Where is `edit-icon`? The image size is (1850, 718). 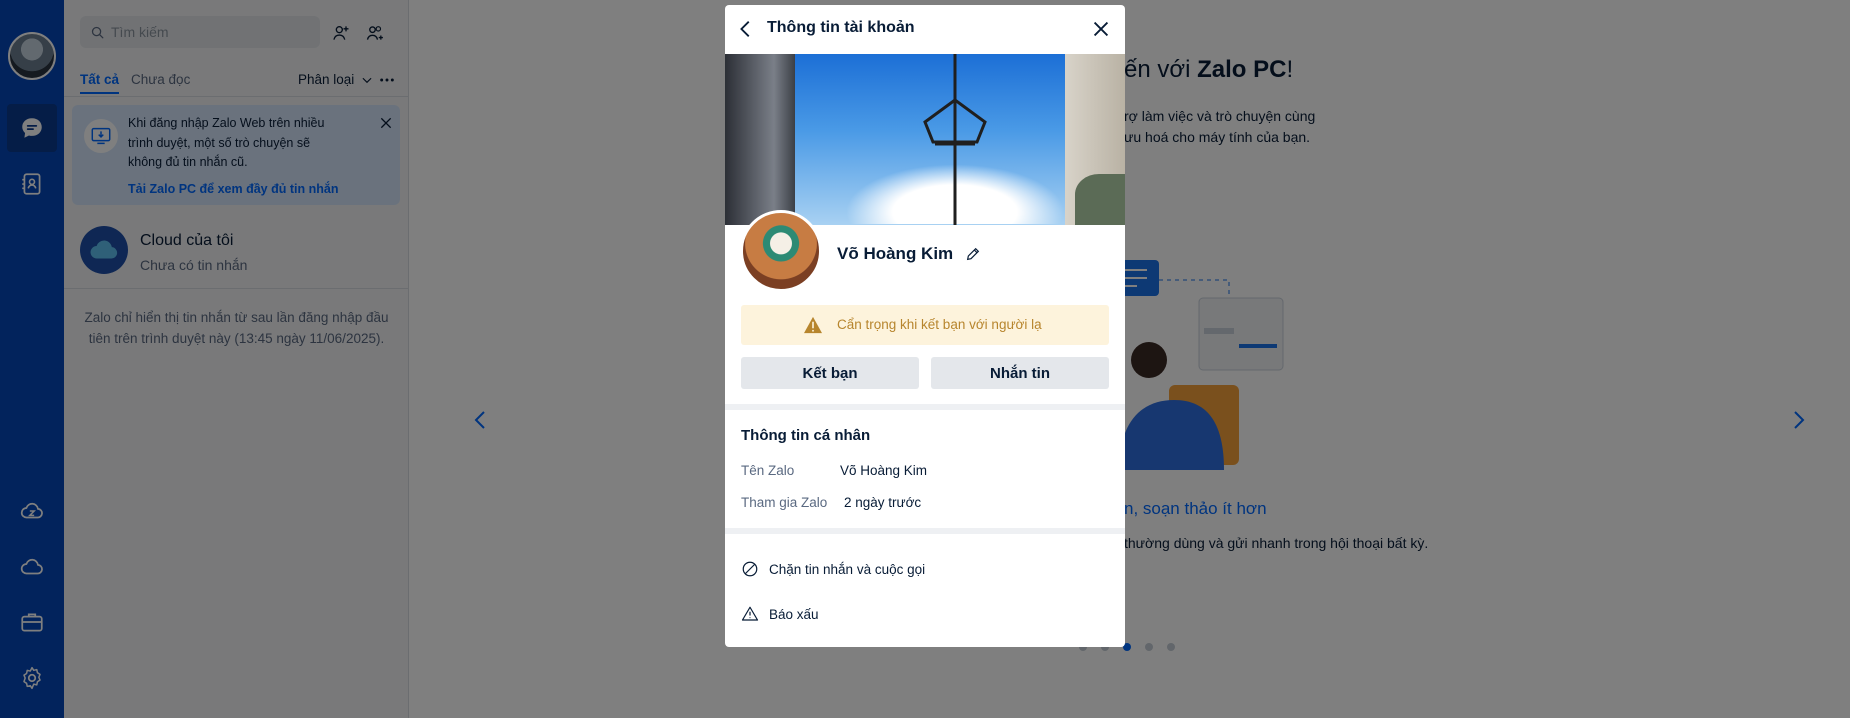
edit-icon is located at coordinates (973, 254).